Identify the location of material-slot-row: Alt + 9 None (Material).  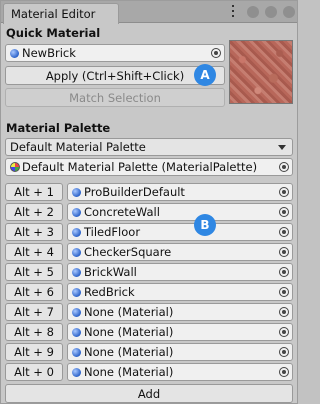
(149, 352).